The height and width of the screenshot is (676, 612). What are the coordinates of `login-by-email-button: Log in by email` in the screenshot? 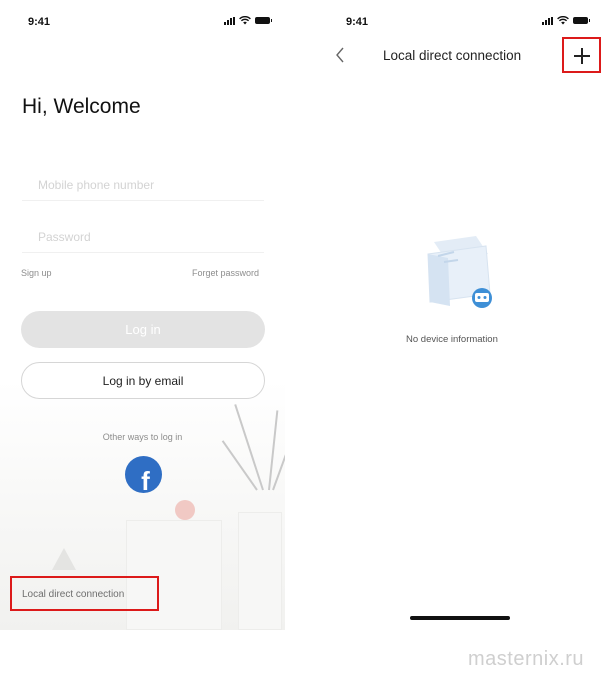 It's located at (143, 380).